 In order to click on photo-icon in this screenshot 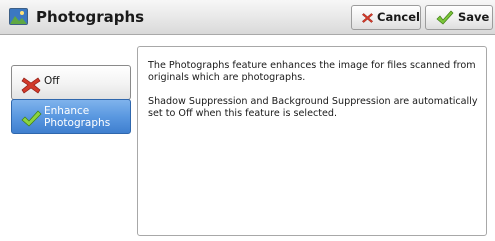, I will do `click(18, 16)`.